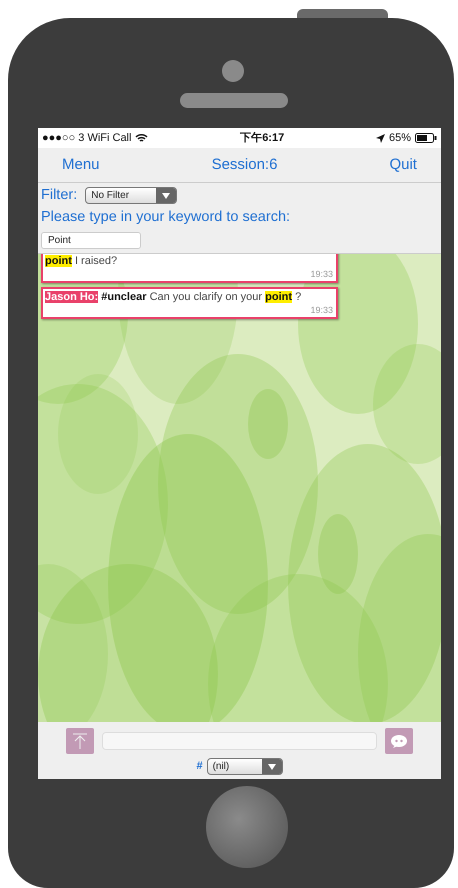 This screenshot has height=888, width=458. What do you see at coordinates (403, 165) in the screenshot?
I see `quit-link: Quit` at bounding box center [403, 165].